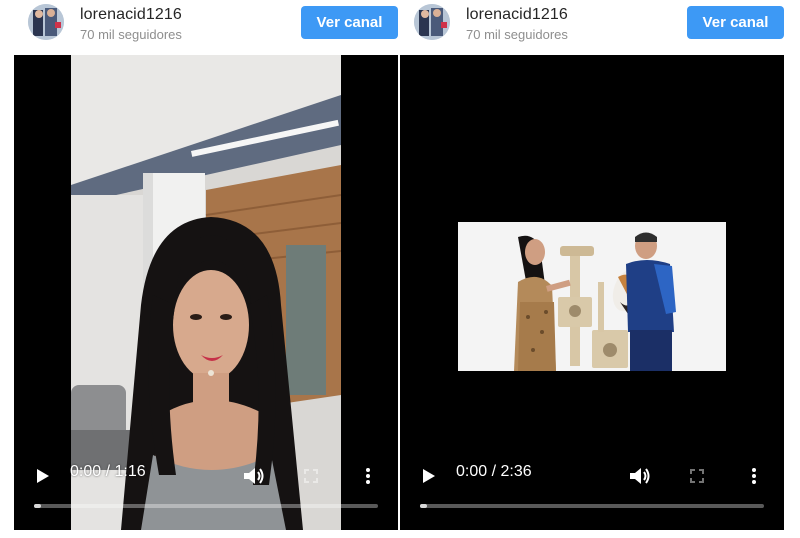  What do you see at coordinates (108, 471) in the screenshot?
I see `time-display: 0:00 / 1:16` at bounding box center [108, 471].